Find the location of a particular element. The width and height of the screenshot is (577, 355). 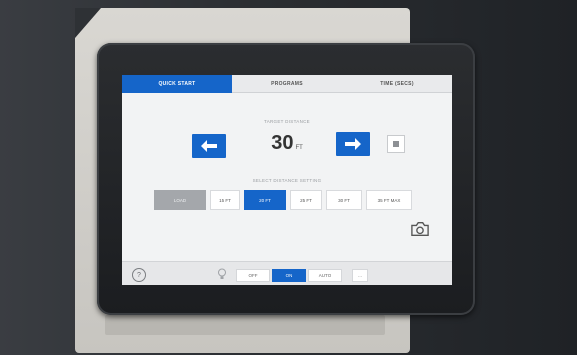

increase-button is located at coordinates (353, 144).